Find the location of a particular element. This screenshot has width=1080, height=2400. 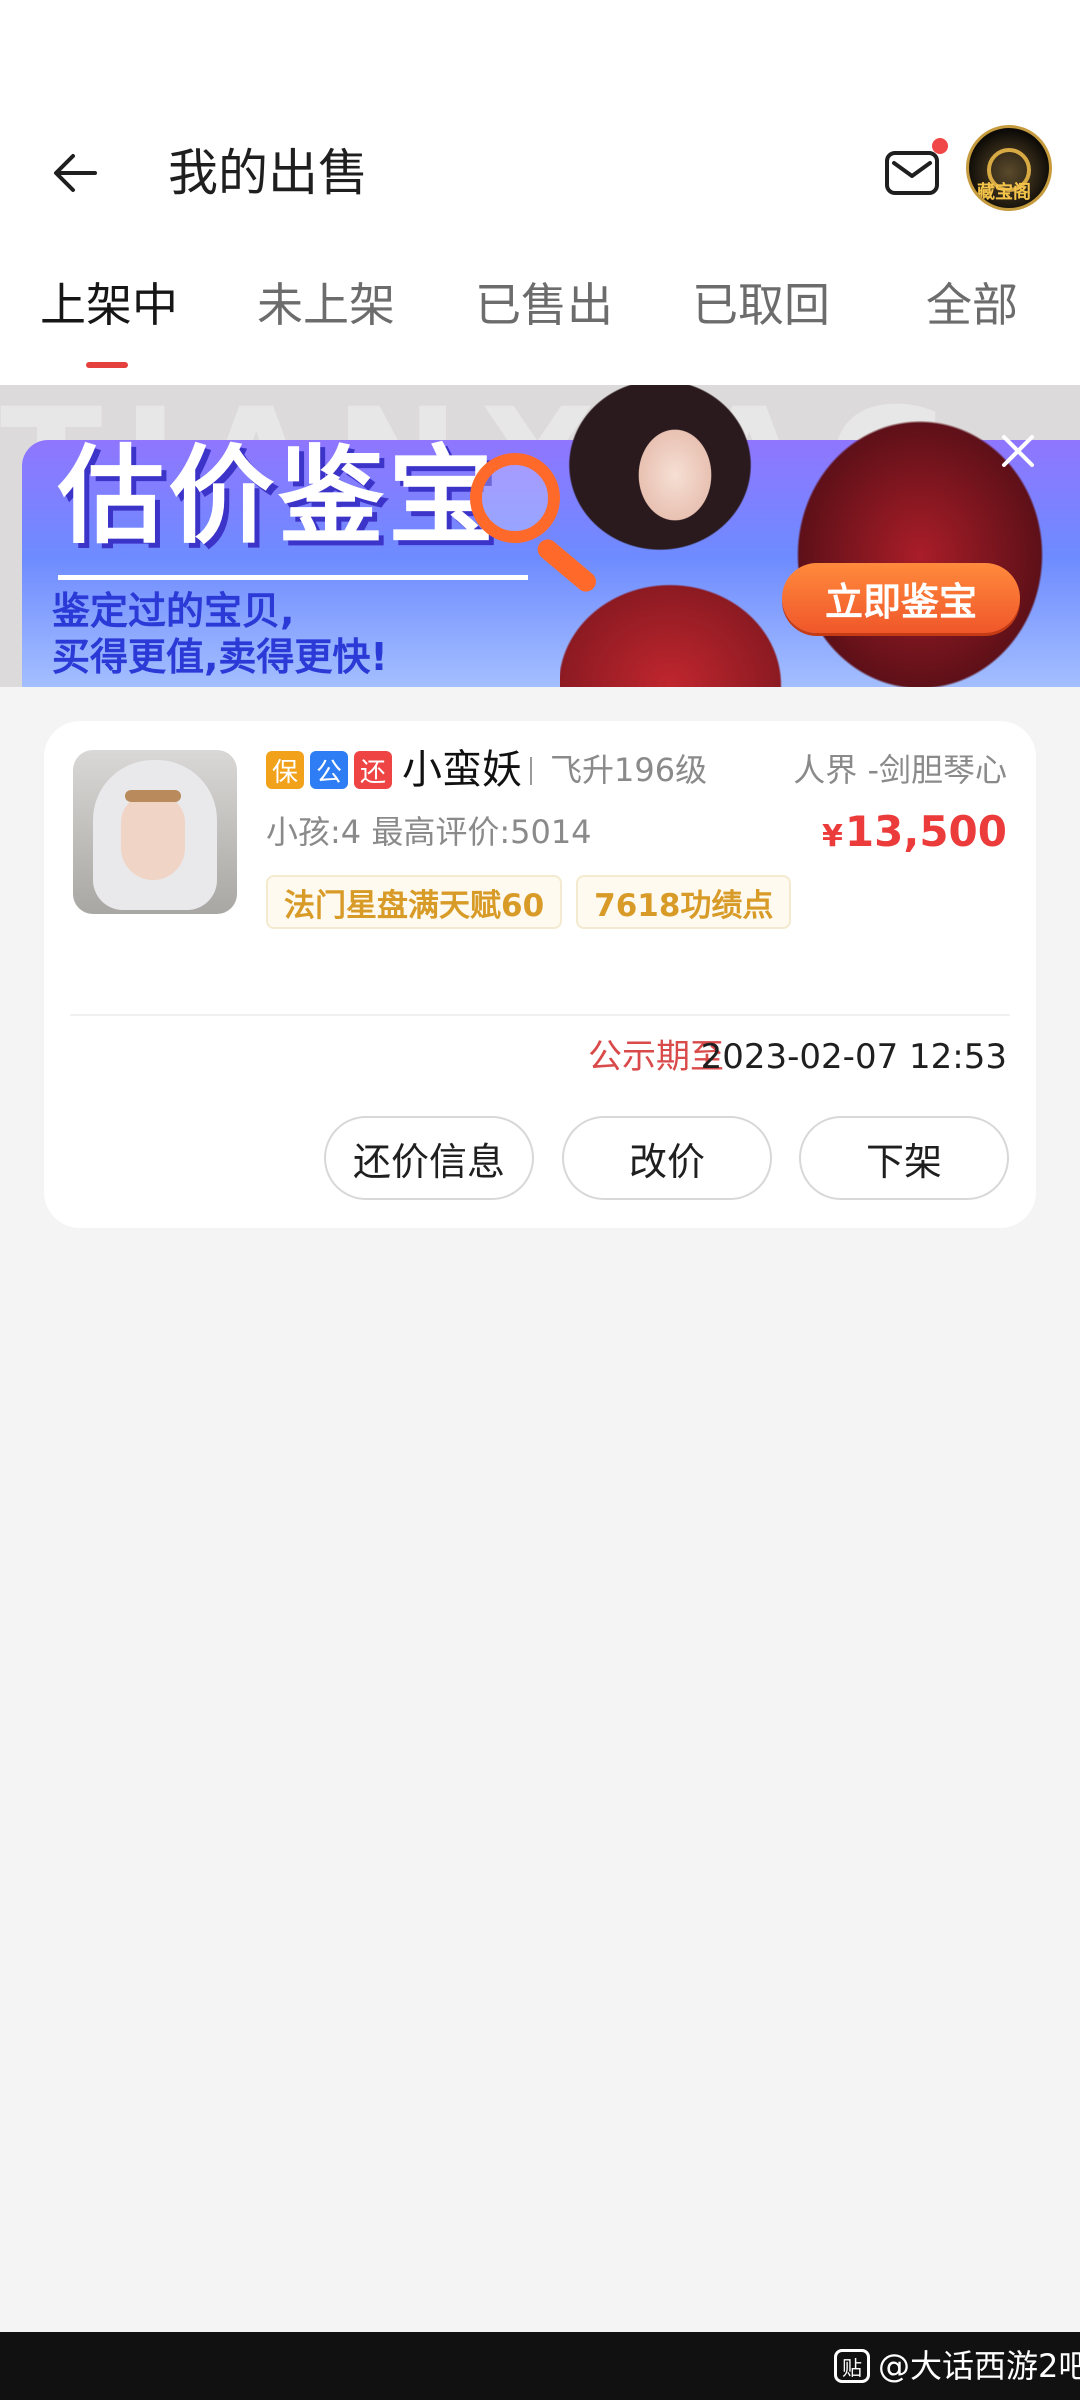

listing-price: ¥13,500 is located at coordinates (914, 834).